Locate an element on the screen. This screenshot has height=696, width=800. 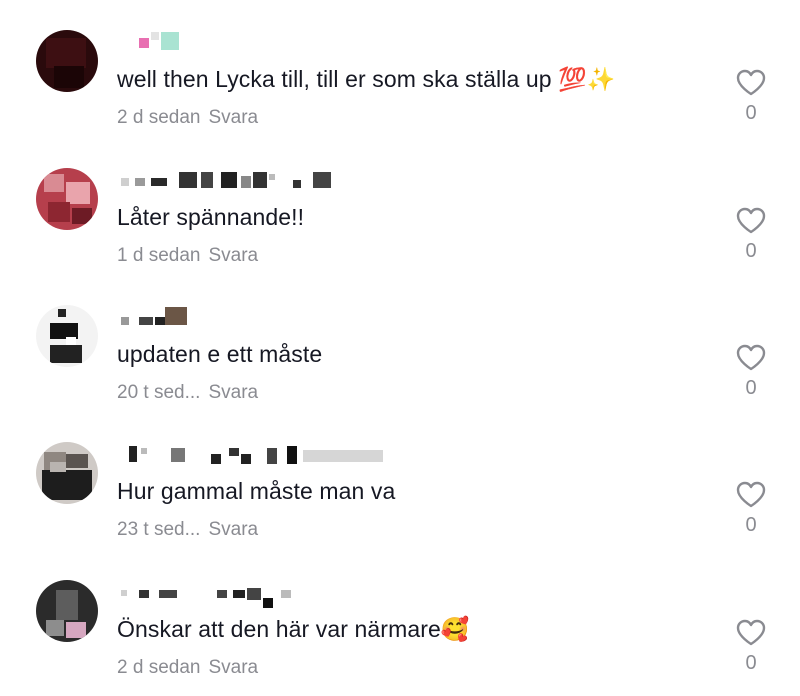
comment-meta: 20 t sed... Svara is located at coordinates (187, 393).